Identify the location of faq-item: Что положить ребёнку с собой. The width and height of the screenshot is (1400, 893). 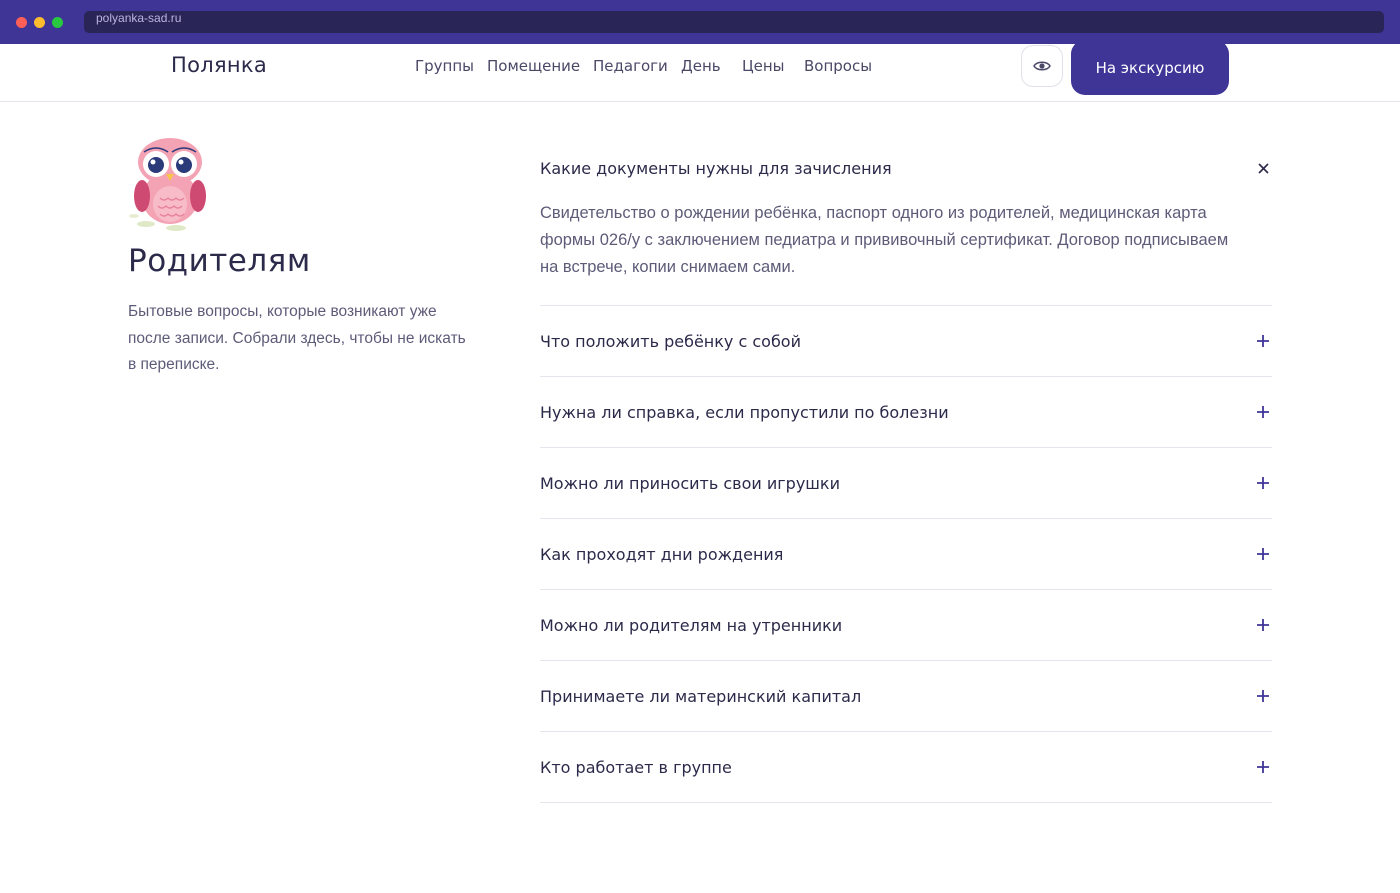
(906, 341).